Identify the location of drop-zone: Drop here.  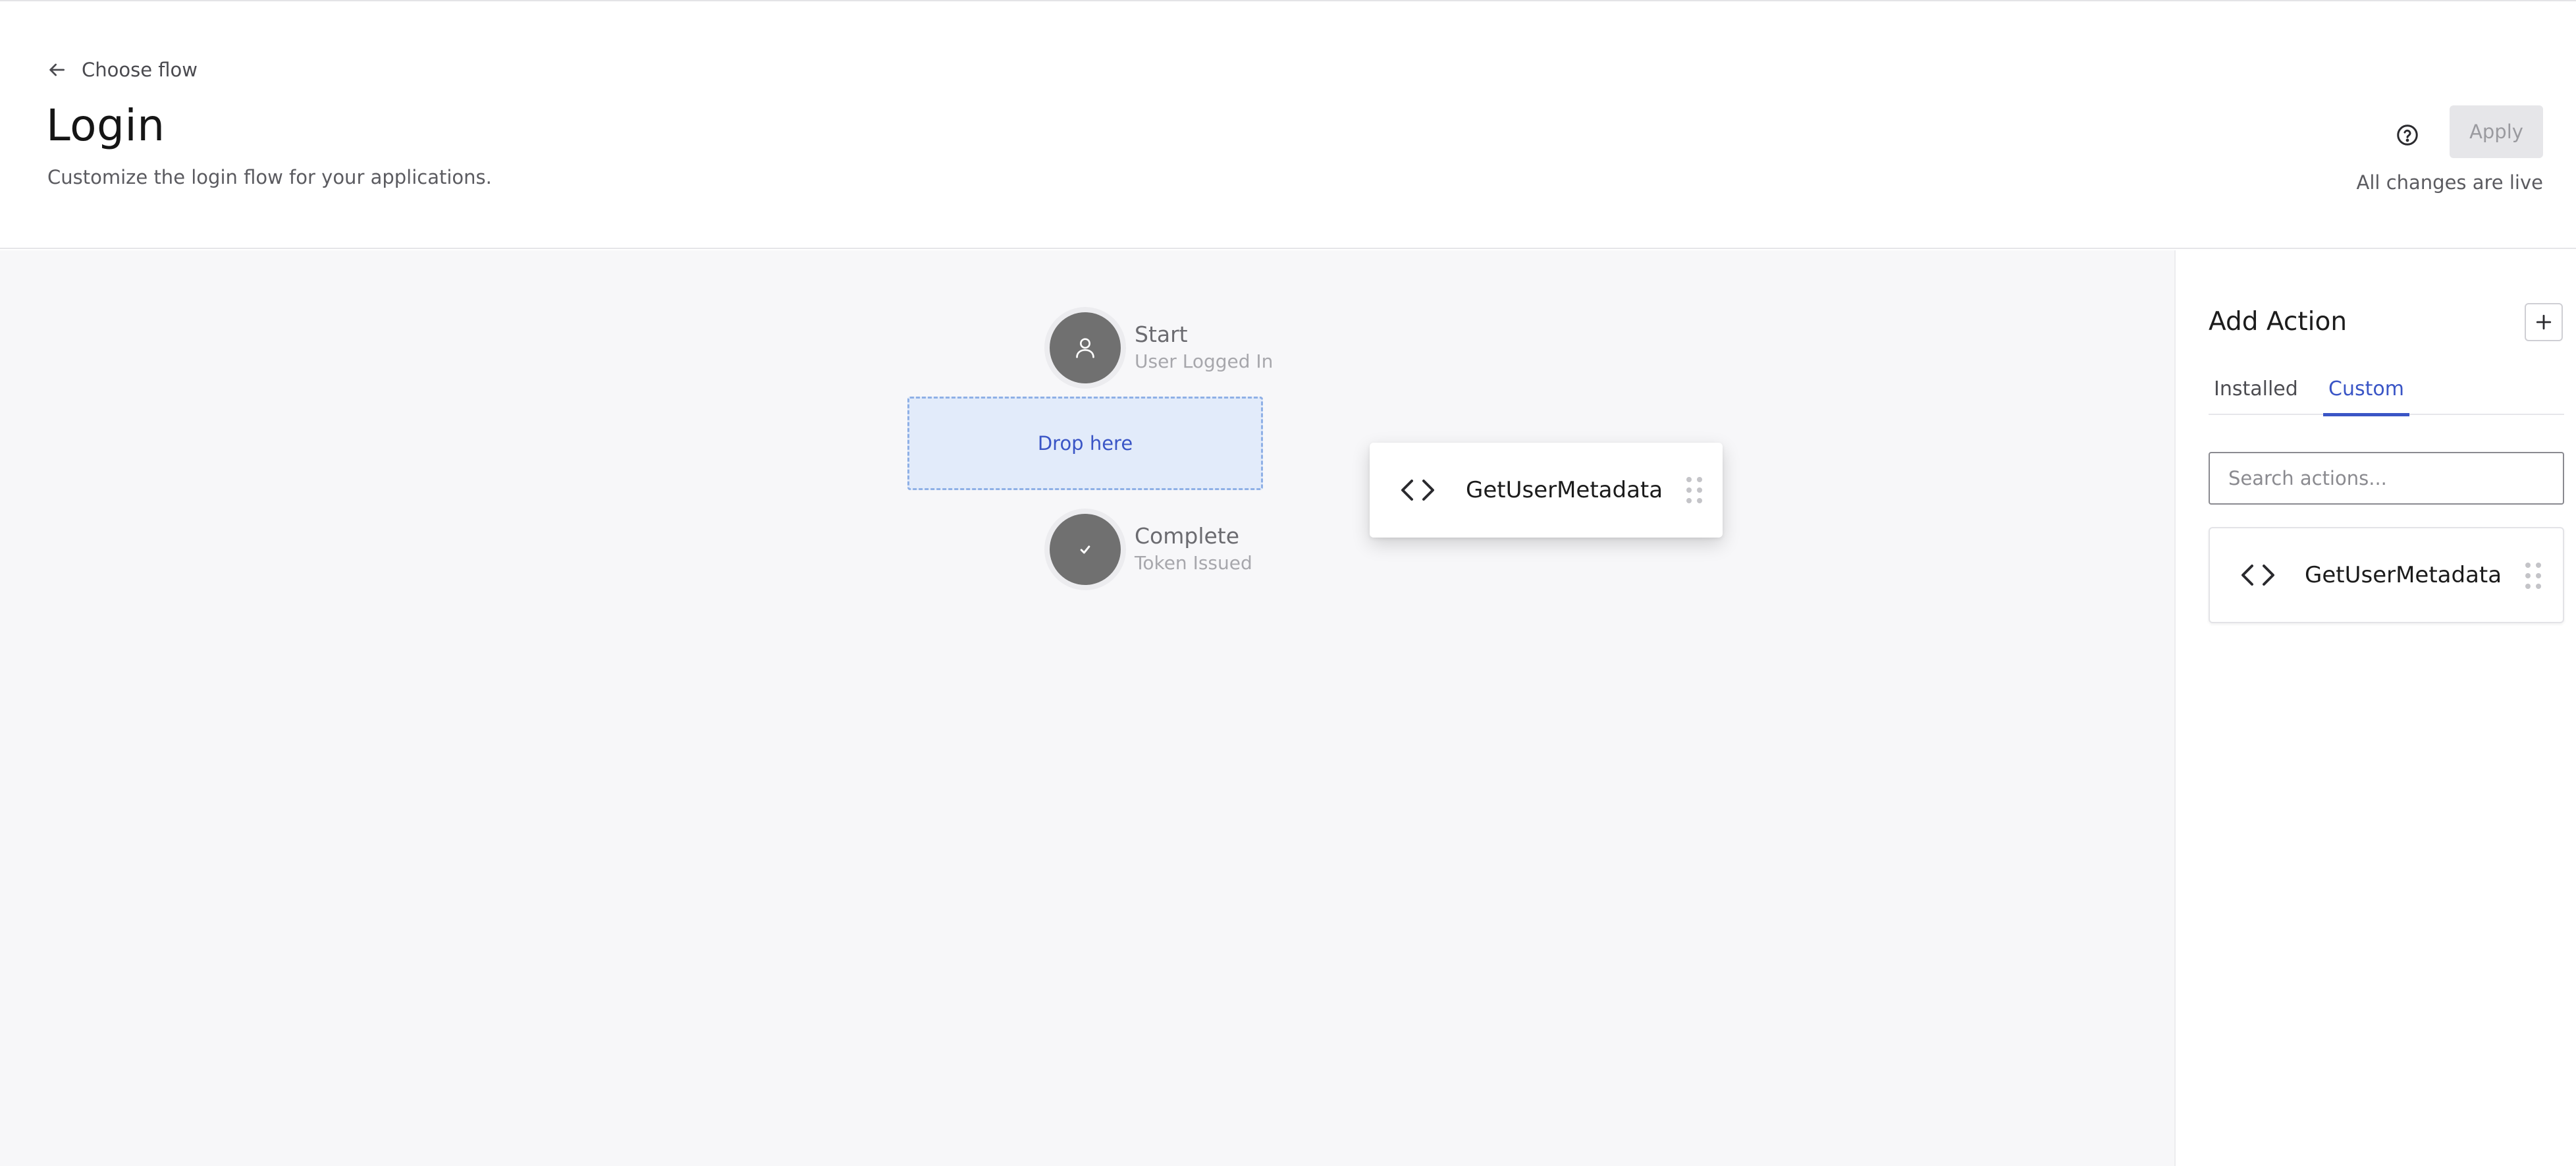
(1085, 443).